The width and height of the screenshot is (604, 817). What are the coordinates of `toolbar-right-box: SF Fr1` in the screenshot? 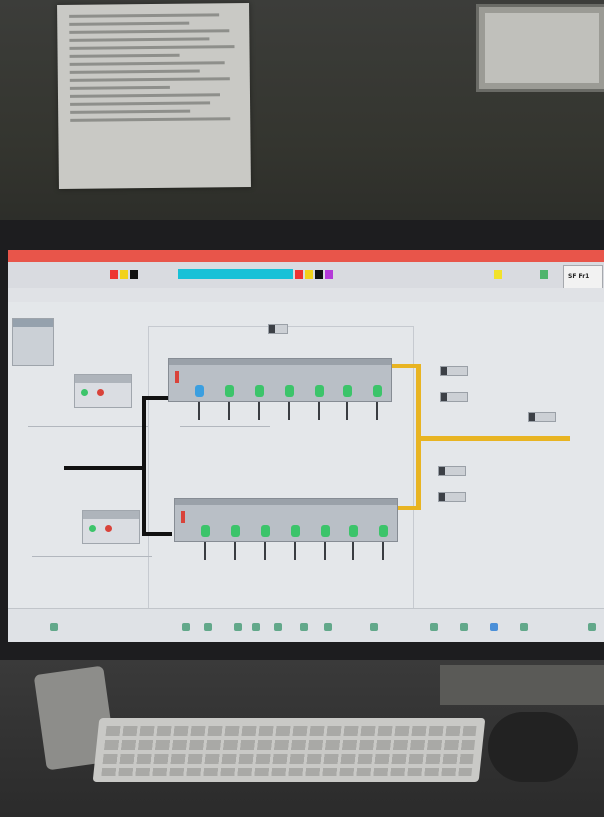 It's located at (583, 277).